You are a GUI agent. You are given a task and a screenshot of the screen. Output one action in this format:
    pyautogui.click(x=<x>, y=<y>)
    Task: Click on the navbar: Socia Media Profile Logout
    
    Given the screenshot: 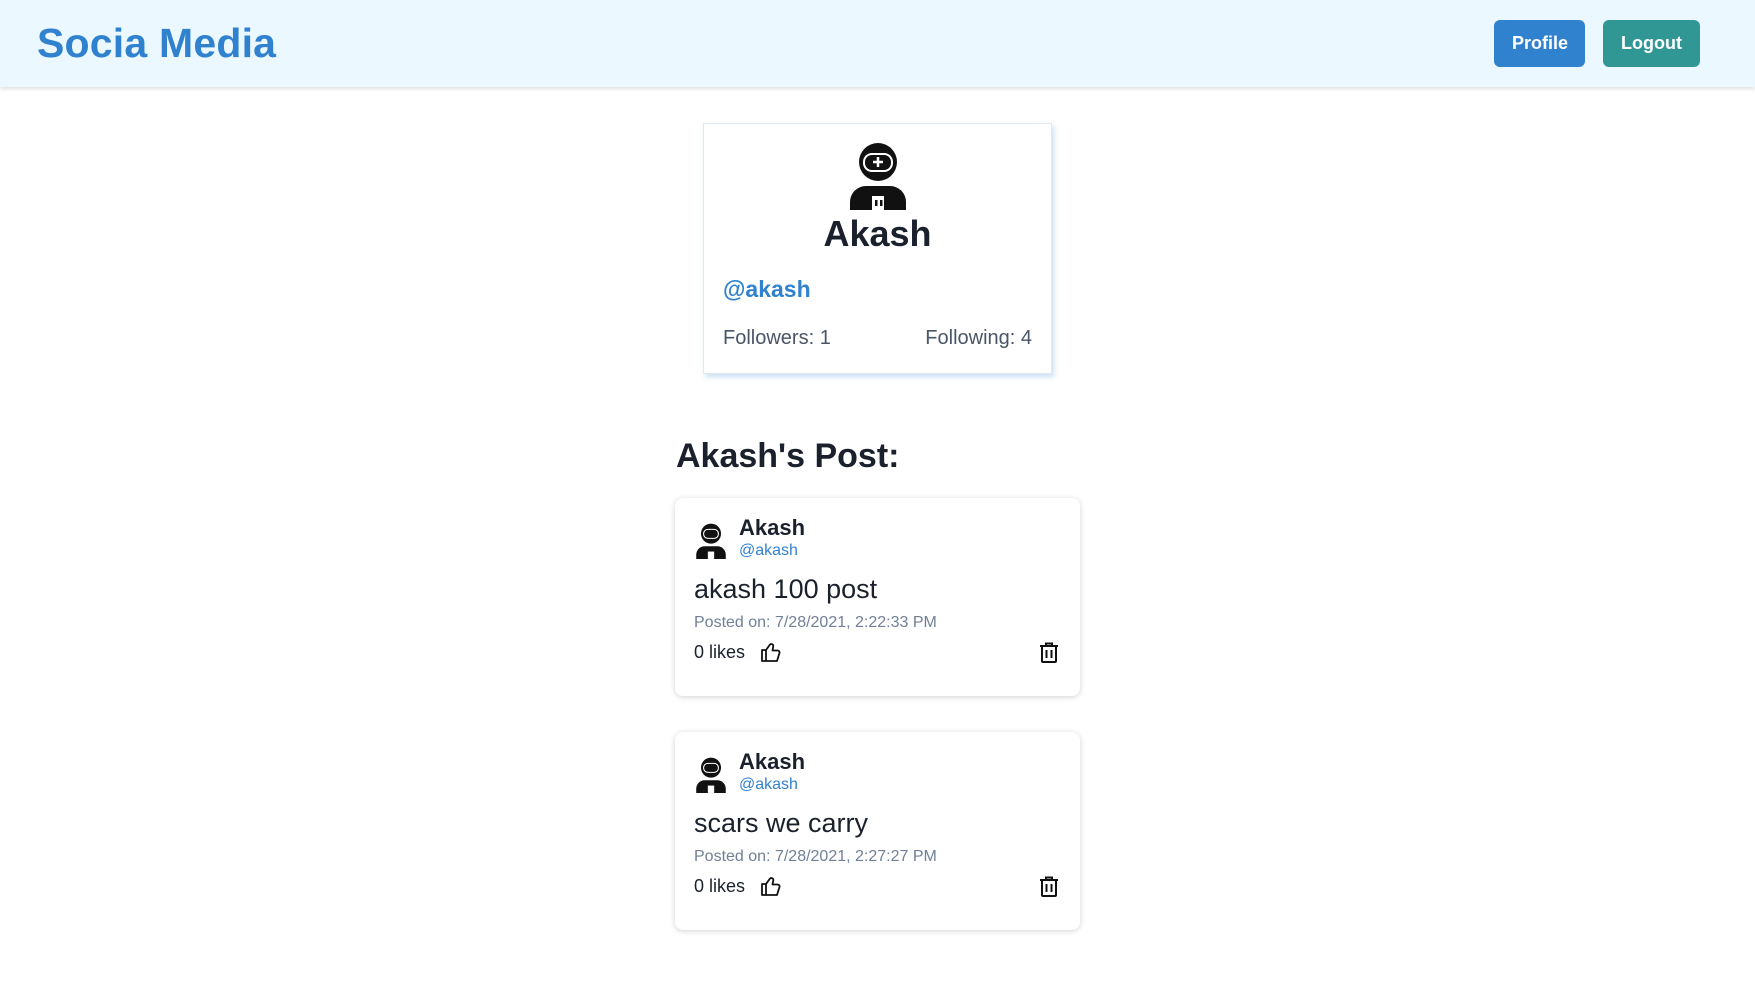 What is the action you would take?
    pyautogui.click(x=877, y=43)
    